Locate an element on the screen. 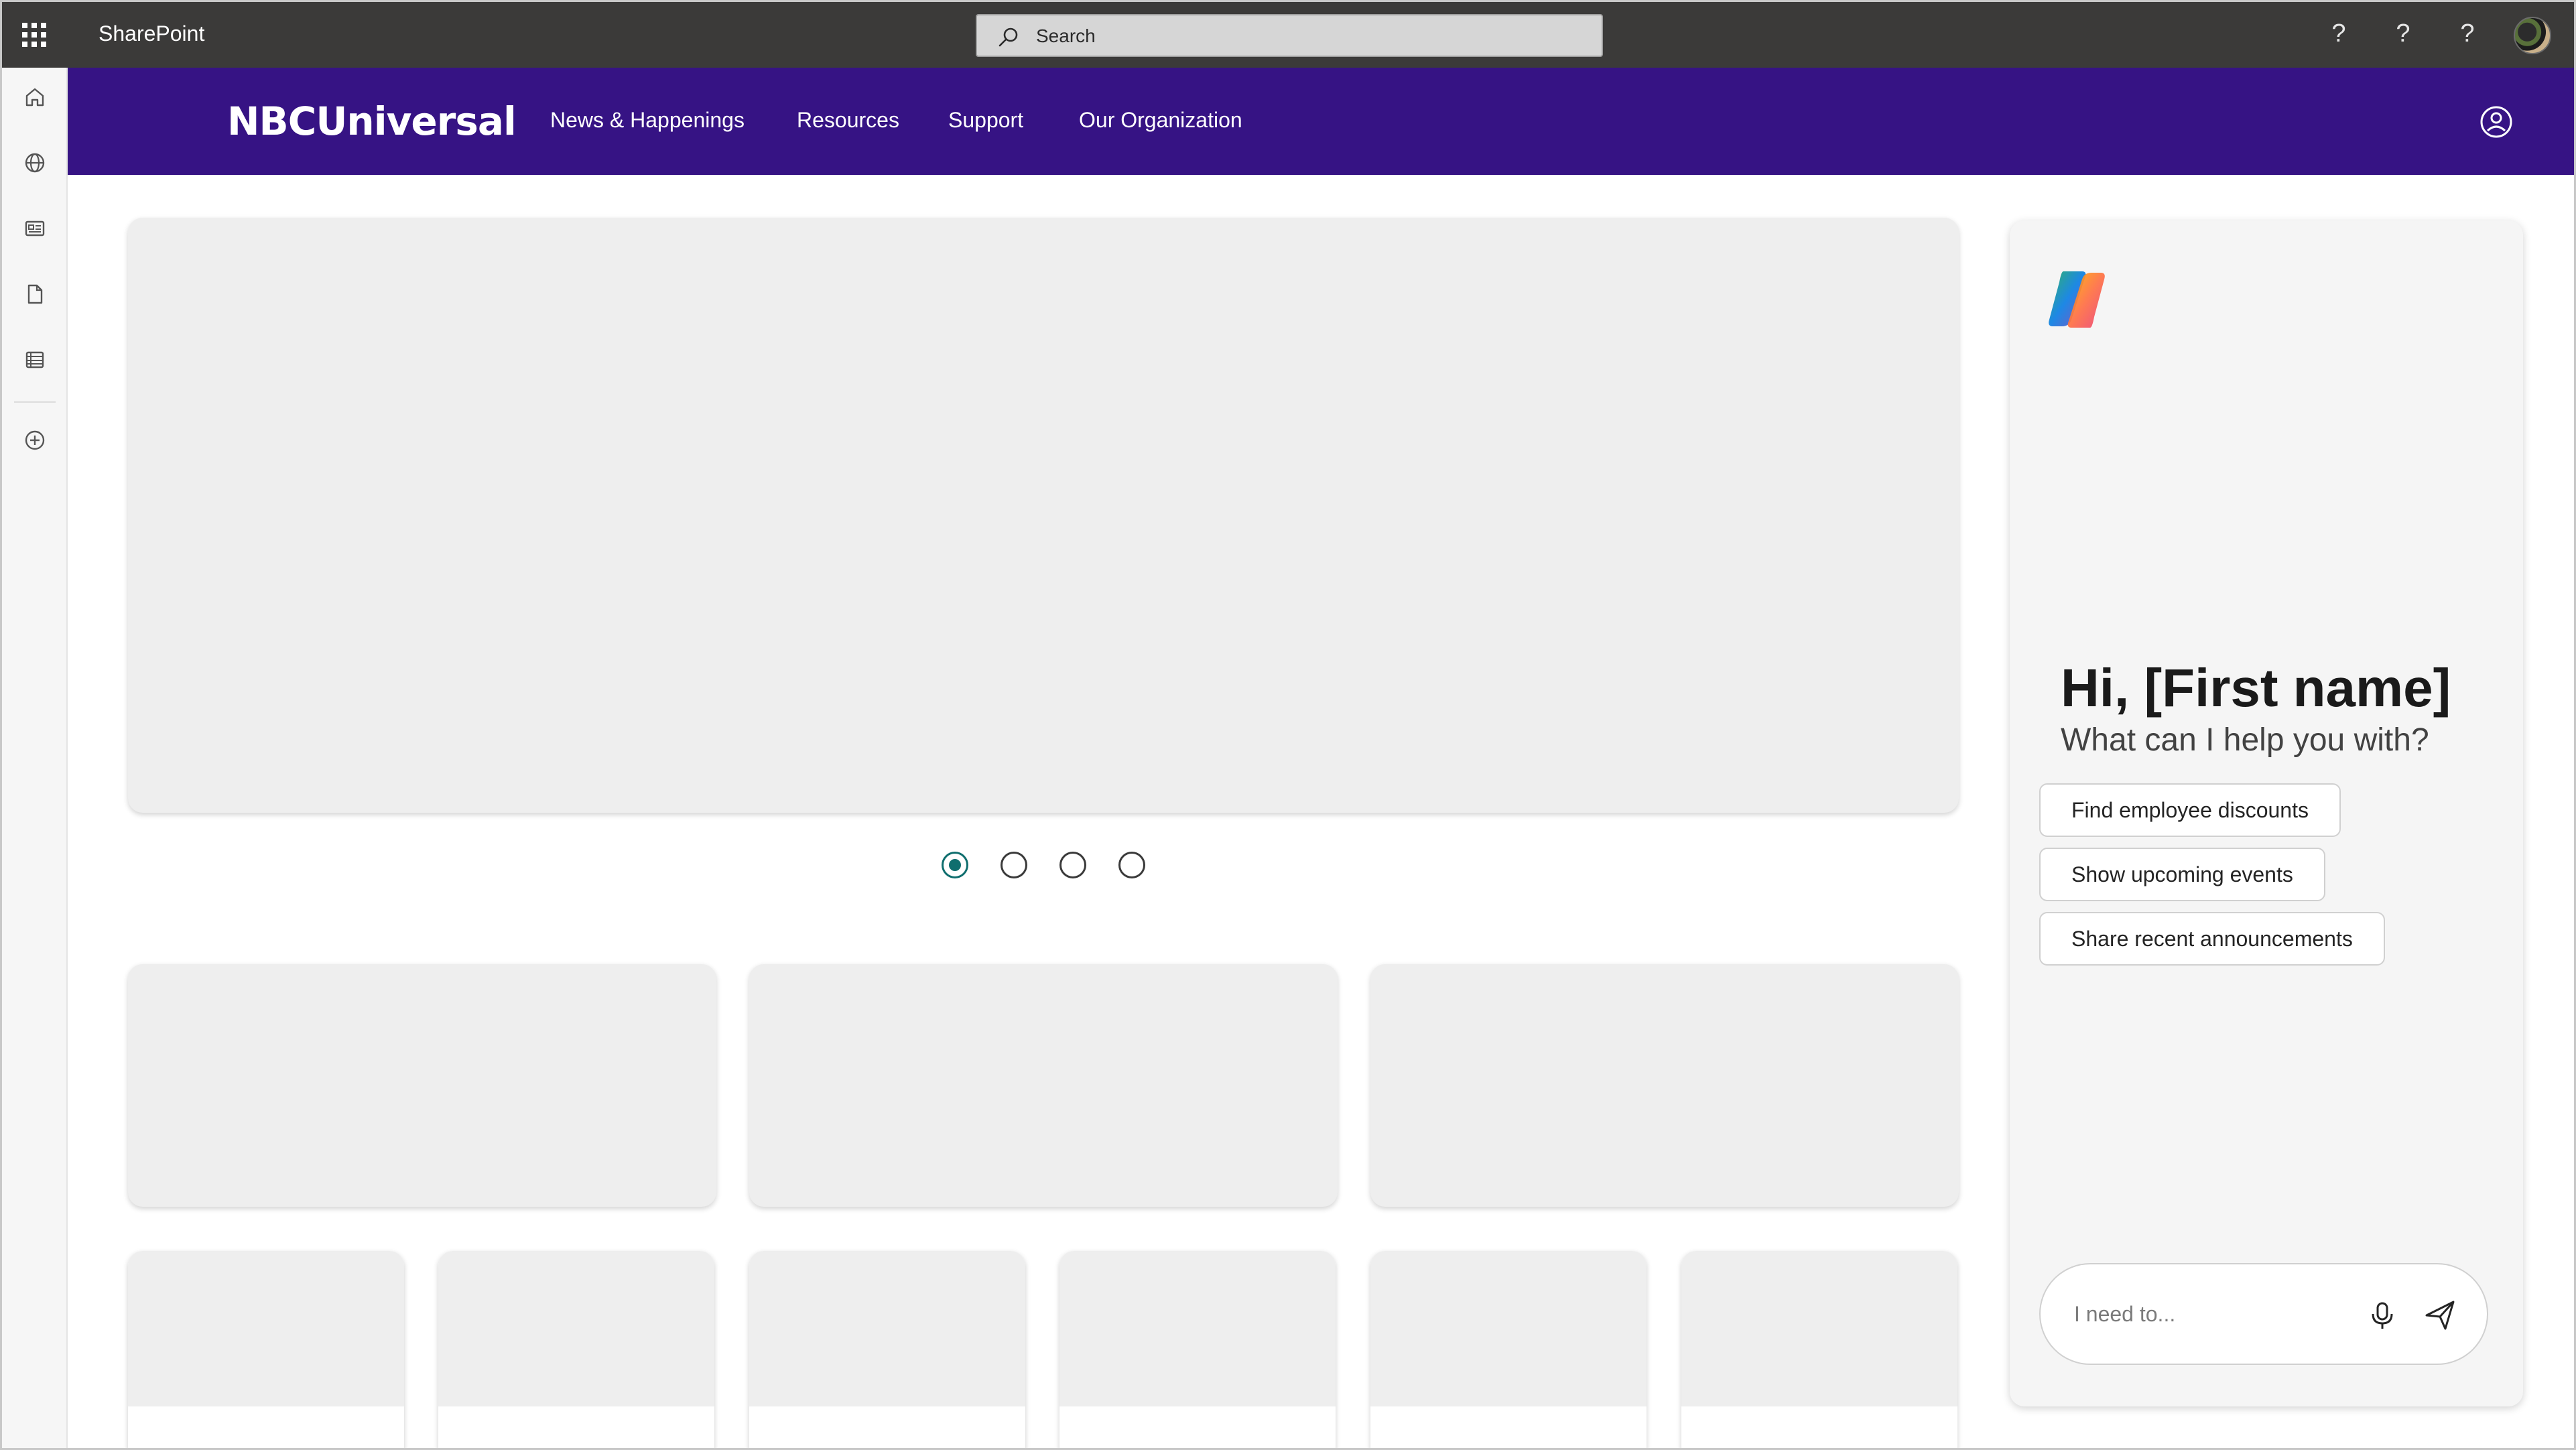 This screenshot has height=1450, width=2576. microphone-icon is located at coordinates (2382, 1315).